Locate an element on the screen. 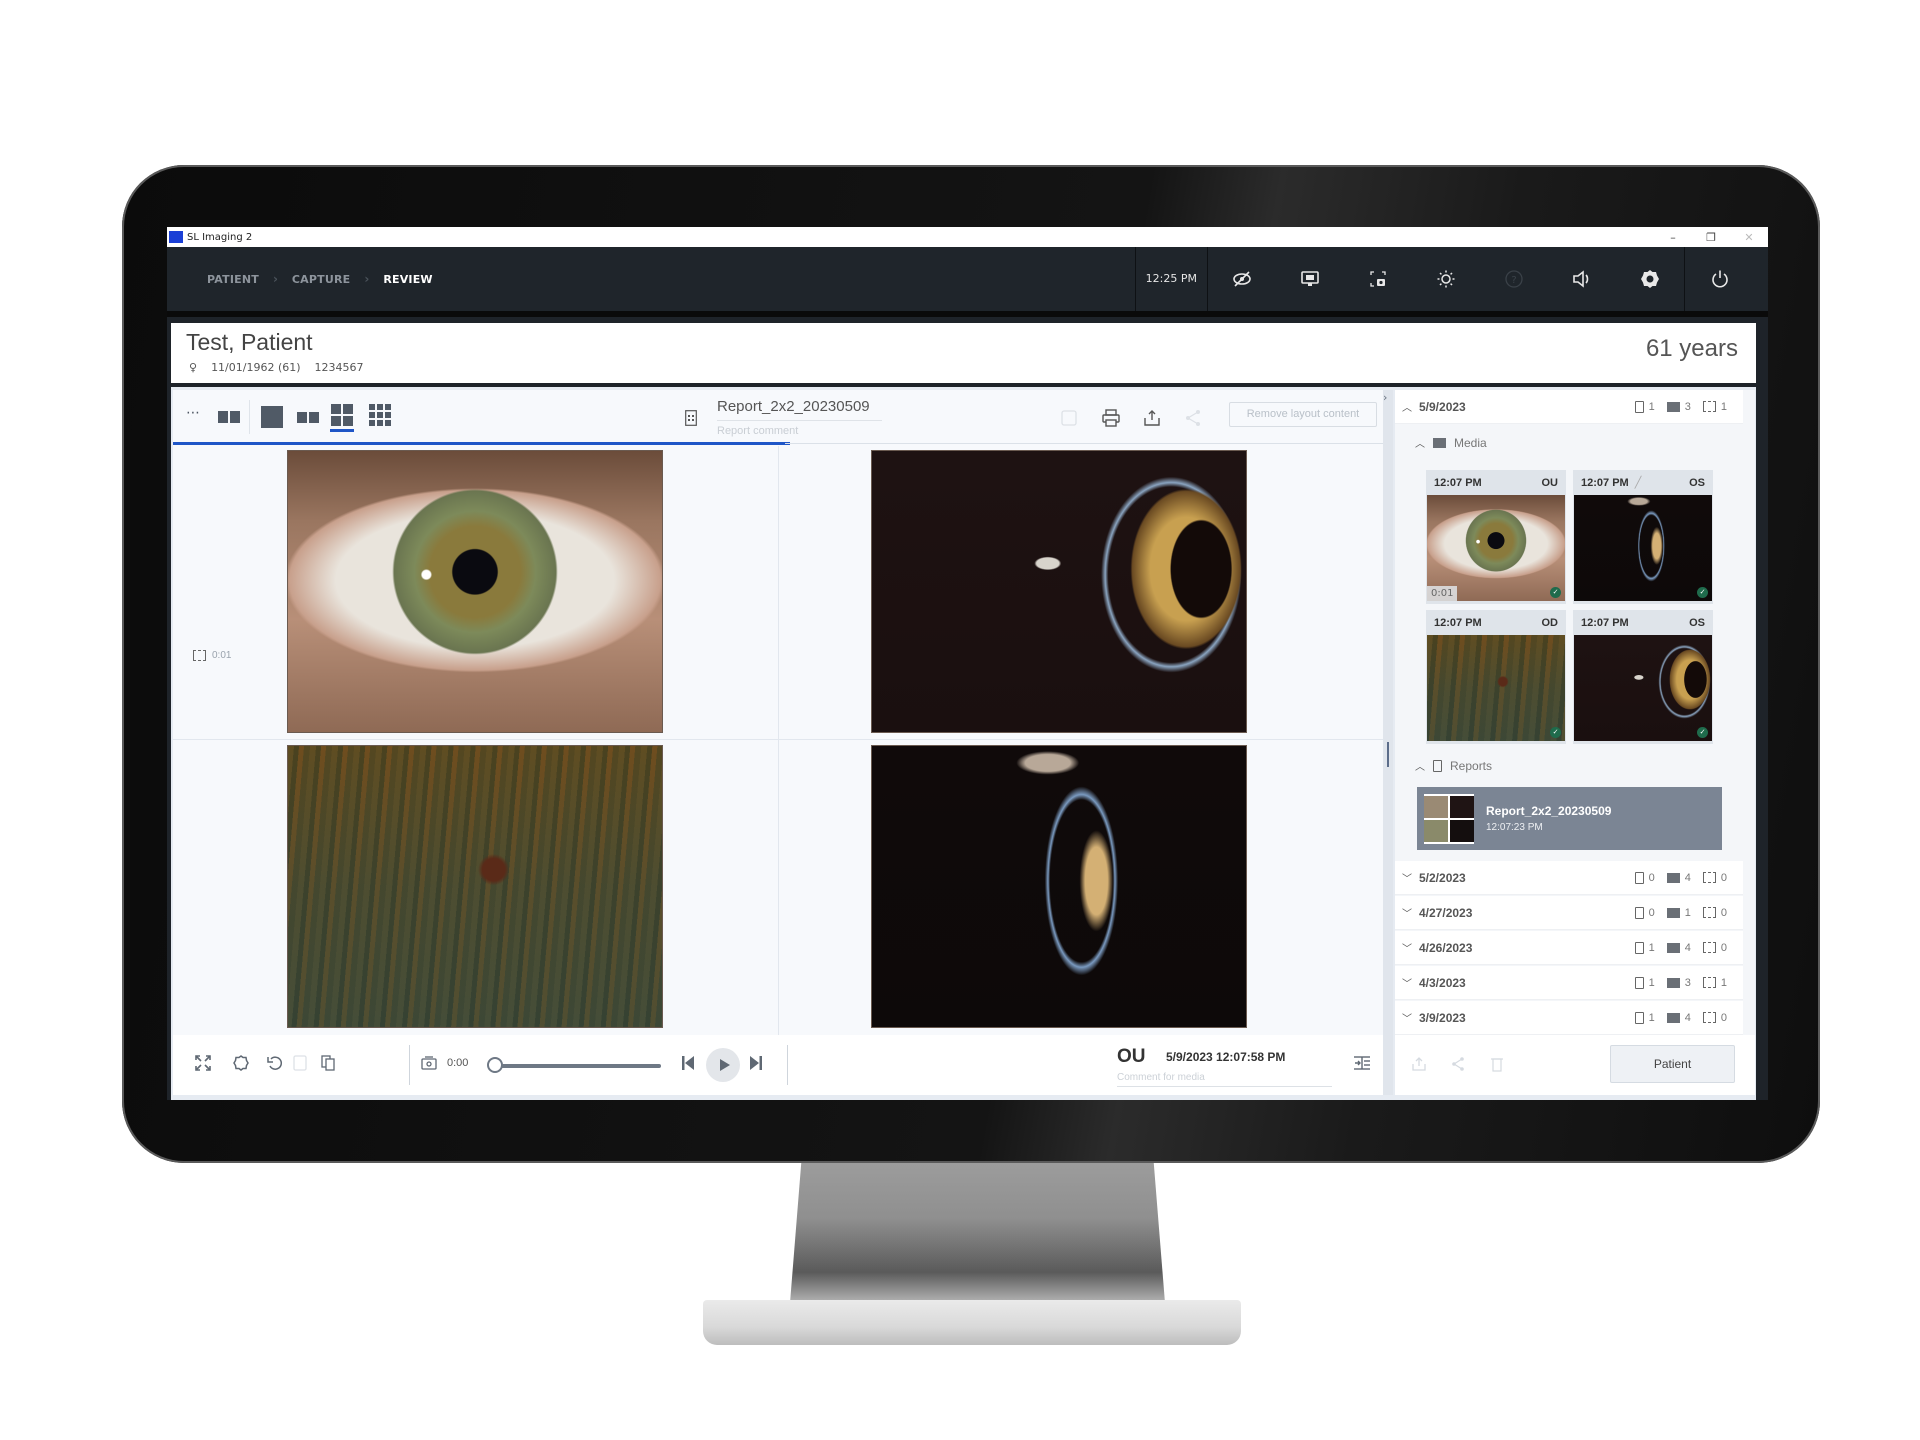  brightness-icon is located at coordinates (1446, 279).